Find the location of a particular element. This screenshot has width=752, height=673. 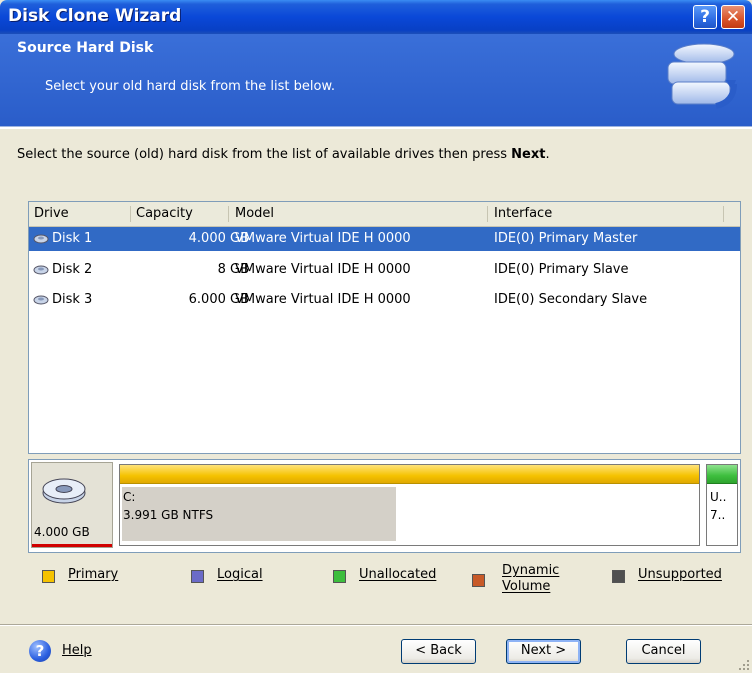

title-help-button: ? is located at coordinates (705, 17).